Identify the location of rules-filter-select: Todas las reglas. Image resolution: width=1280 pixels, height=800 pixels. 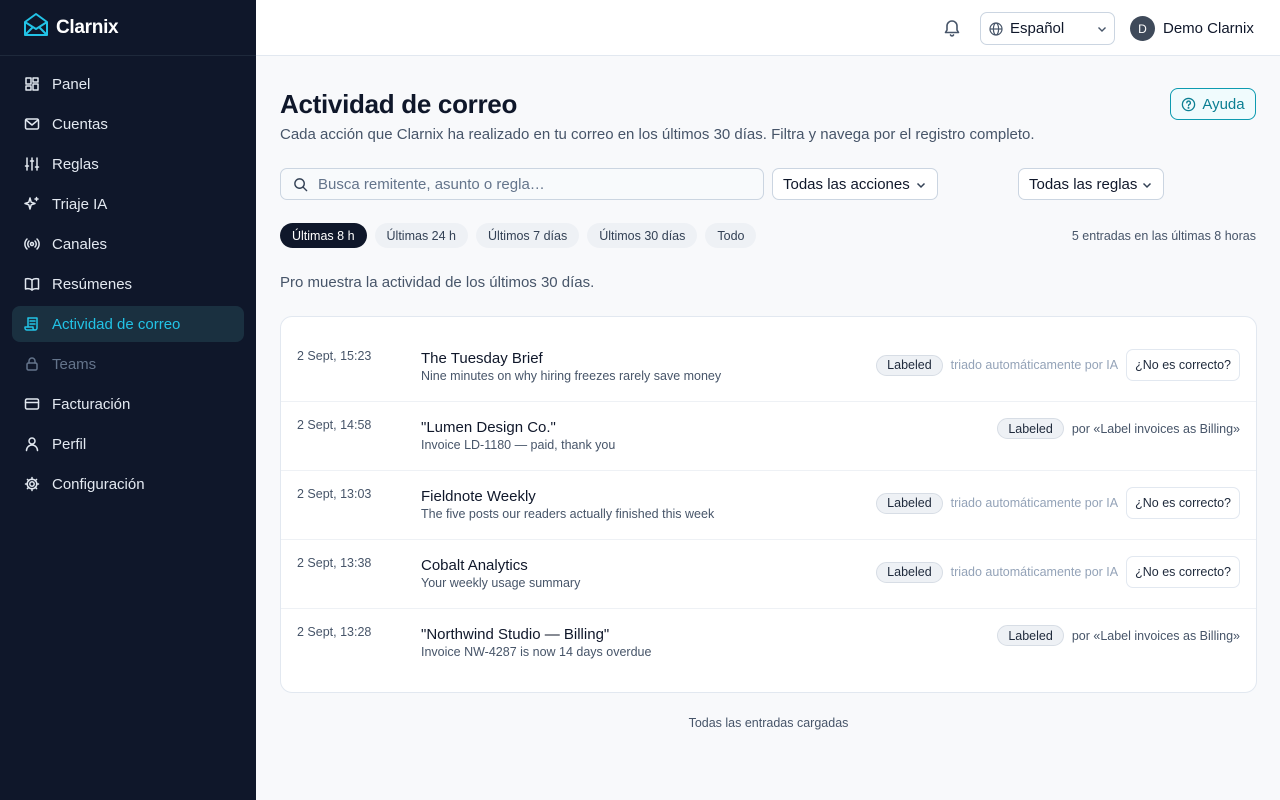
(1091, 184).